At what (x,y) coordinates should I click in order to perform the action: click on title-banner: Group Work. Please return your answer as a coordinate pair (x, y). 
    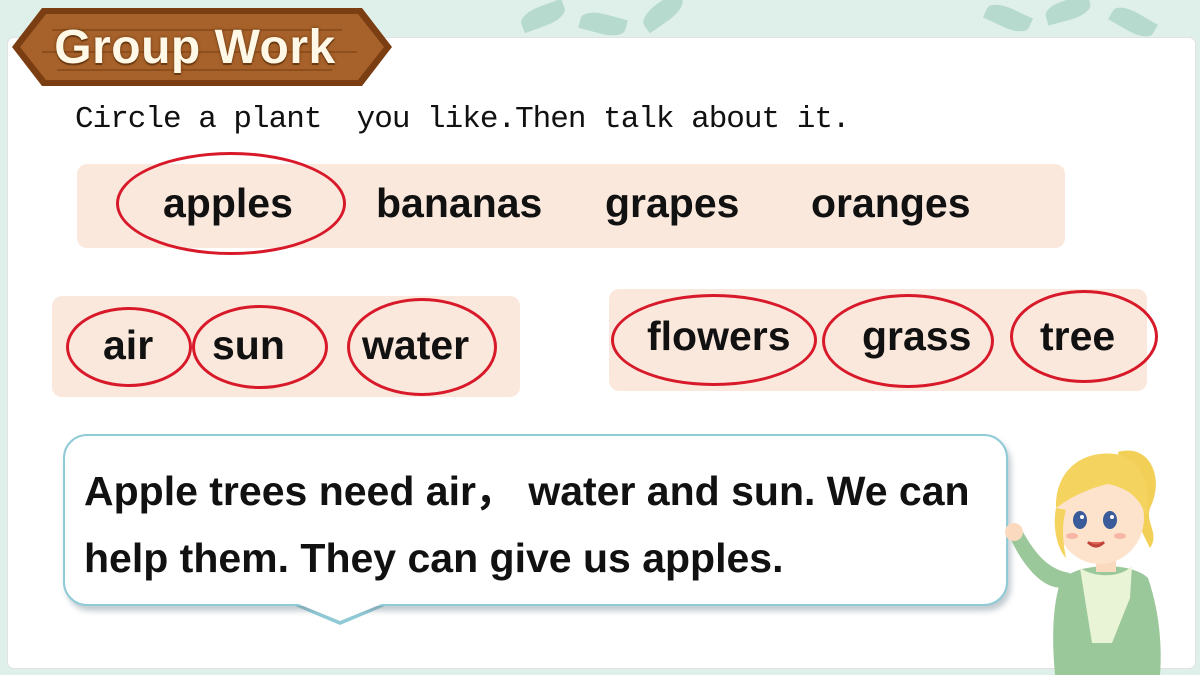
    Looking at the image, I should click on (202, 47).